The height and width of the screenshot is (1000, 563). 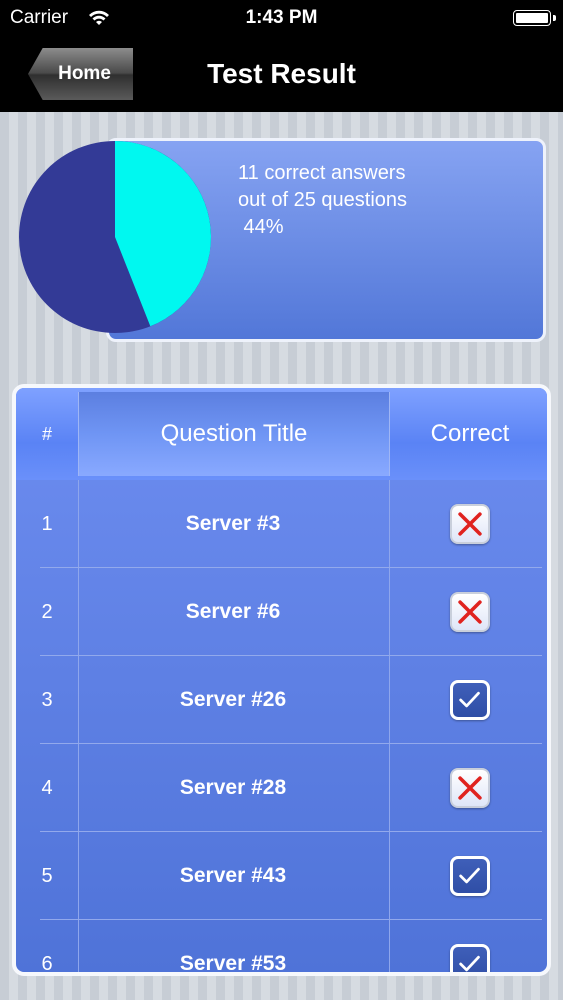 I want to click on row-number: 4, so click(x=47, y=787).